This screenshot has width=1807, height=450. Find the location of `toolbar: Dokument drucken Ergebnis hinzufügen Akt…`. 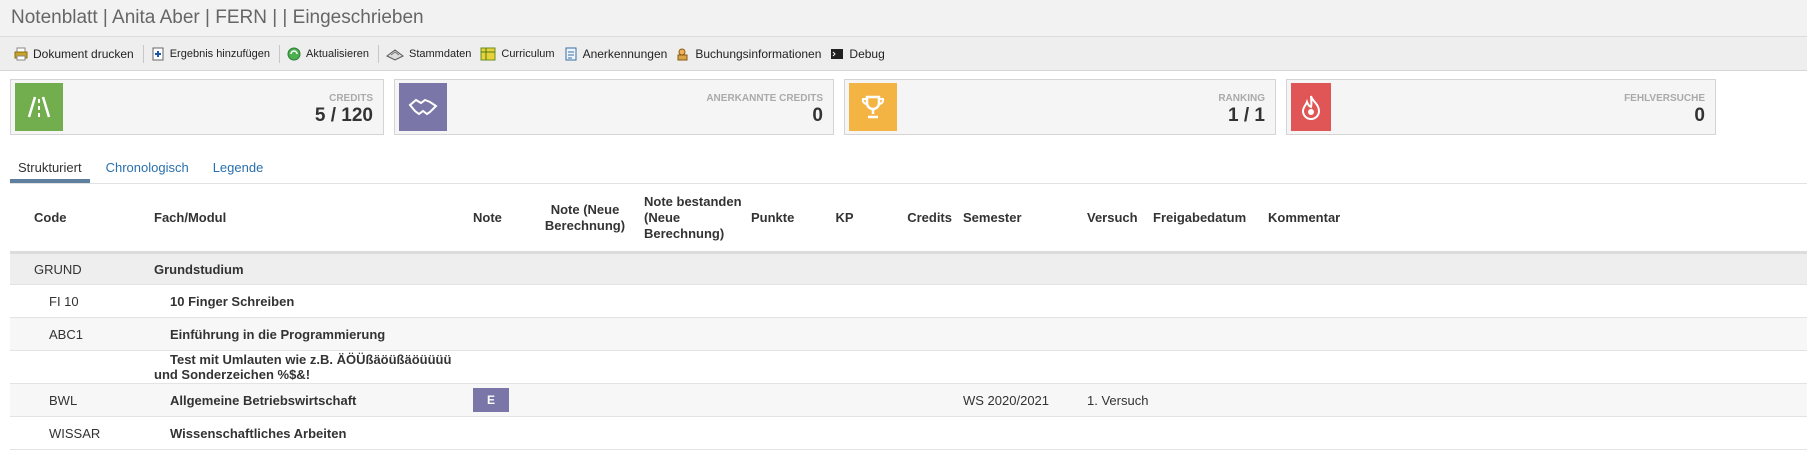

toolbar: Dokument drucken Ergebnis hinzufügen Akt… is located at coordinates (903, 54).